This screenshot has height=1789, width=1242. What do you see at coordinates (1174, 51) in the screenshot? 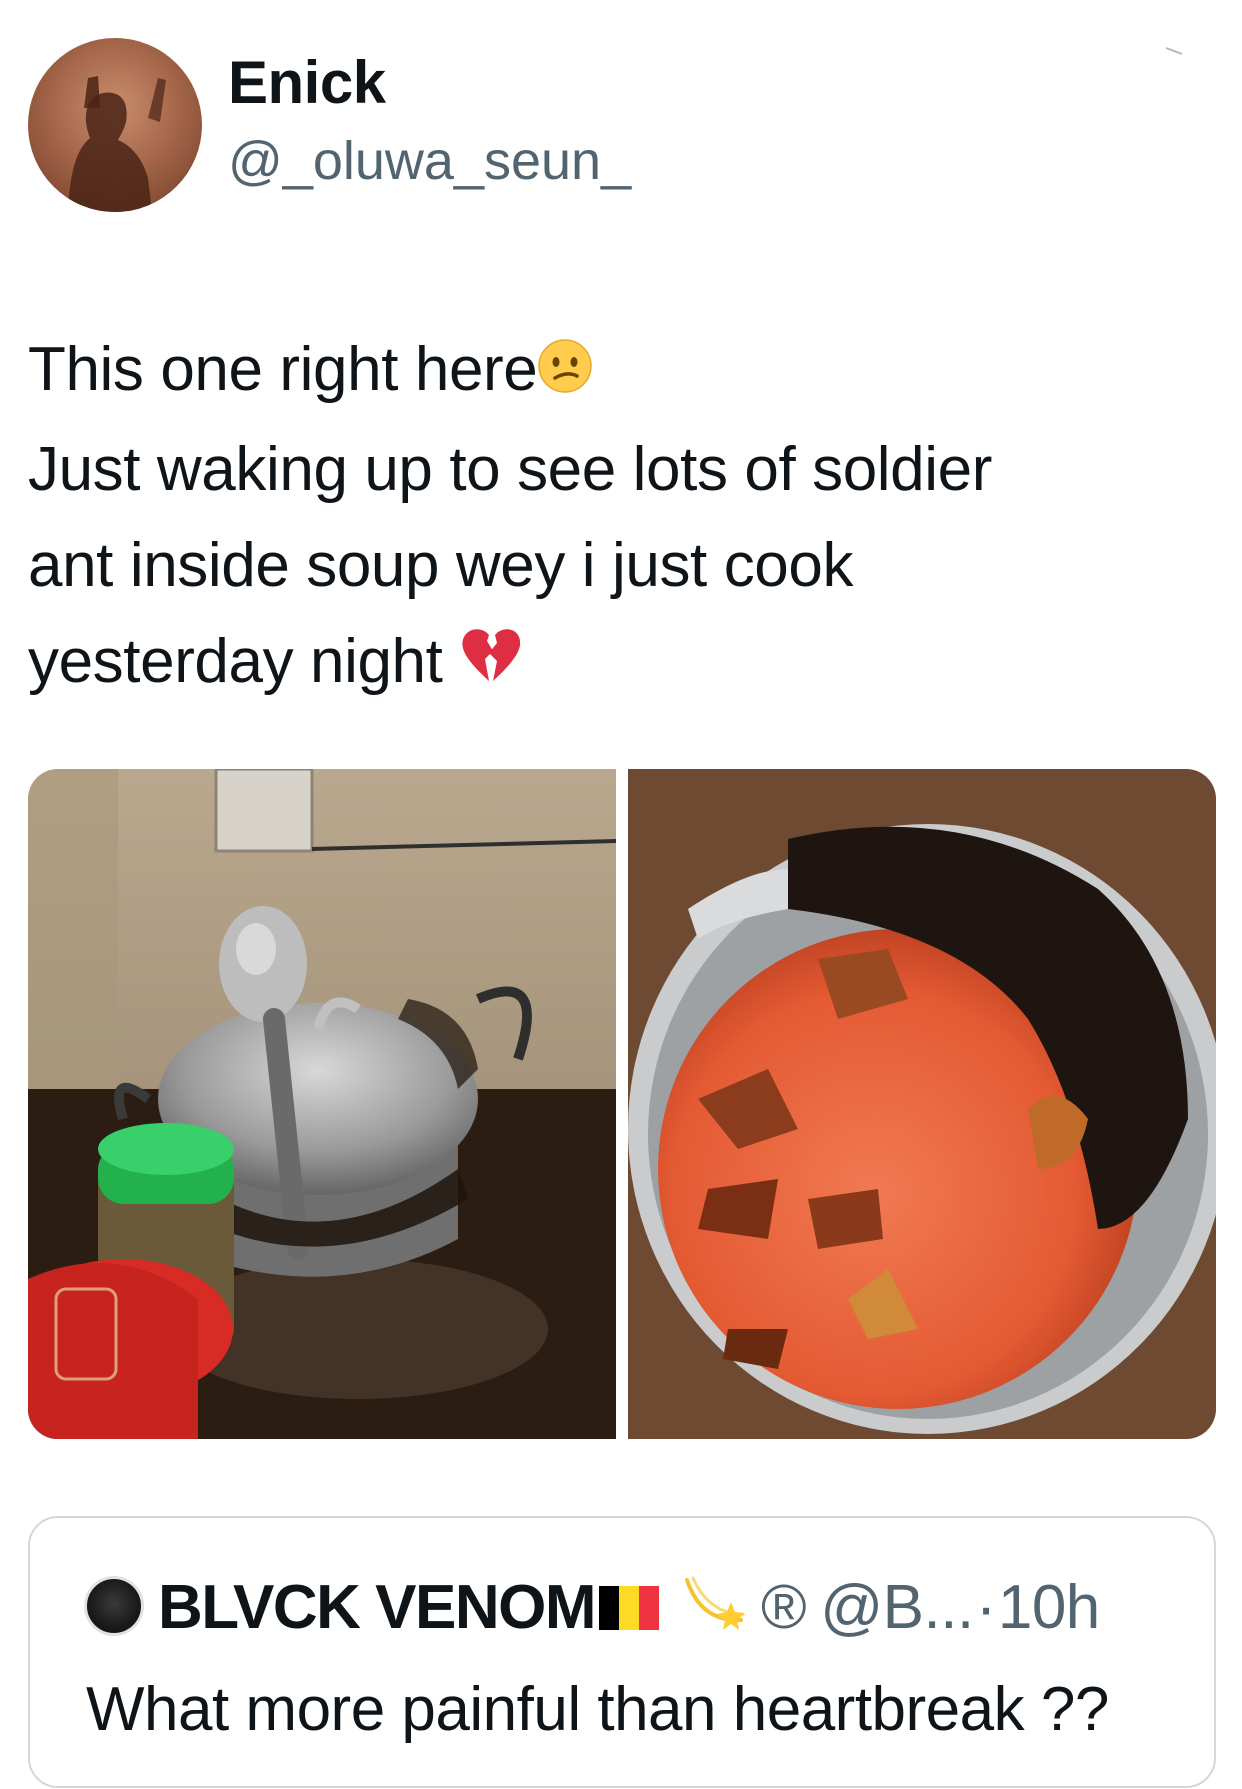
I see `caret-icon` at bounding box center [1174, 51].